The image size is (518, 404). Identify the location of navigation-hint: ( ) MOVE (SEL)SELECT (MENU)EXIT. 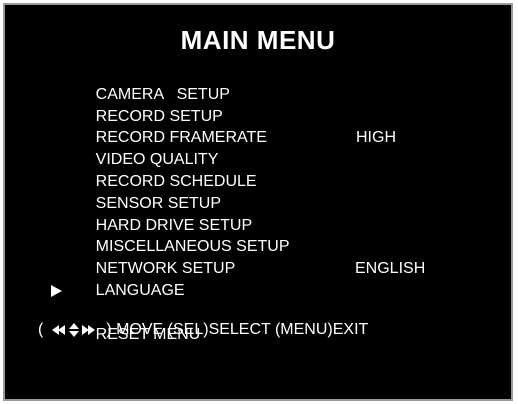
(203, 330).